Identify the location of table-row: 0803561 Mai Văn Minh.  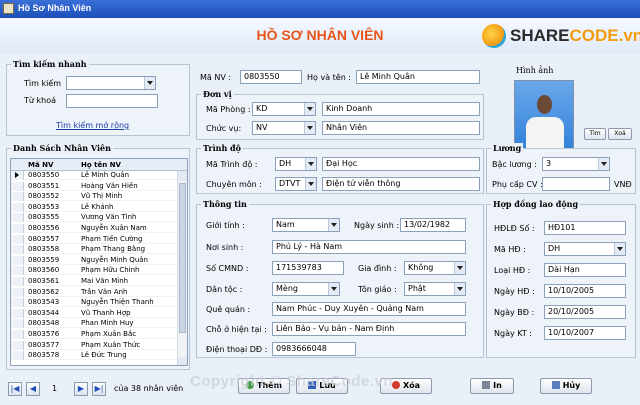
(94, 281).